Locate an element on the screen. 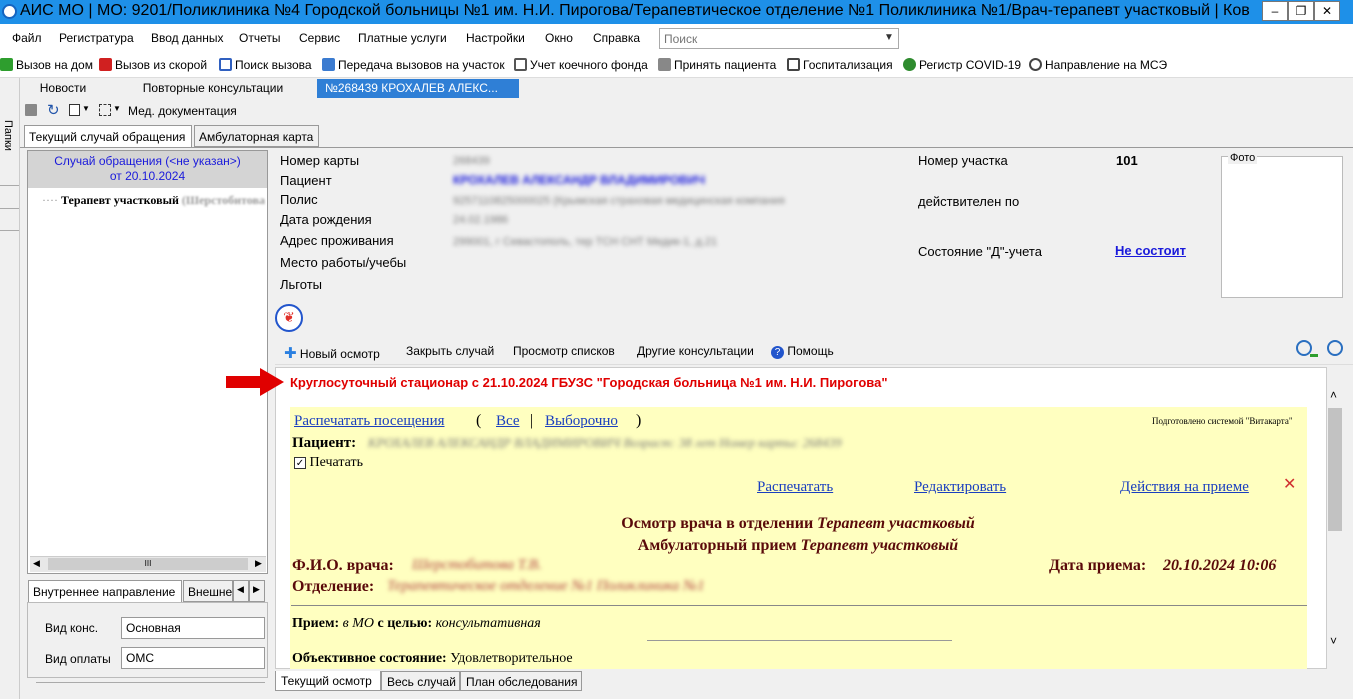 Image resolution: width=1353 pixels, height=699 pixels. accept-patient-button: Принять пациента is located at coordinates (717, 65).